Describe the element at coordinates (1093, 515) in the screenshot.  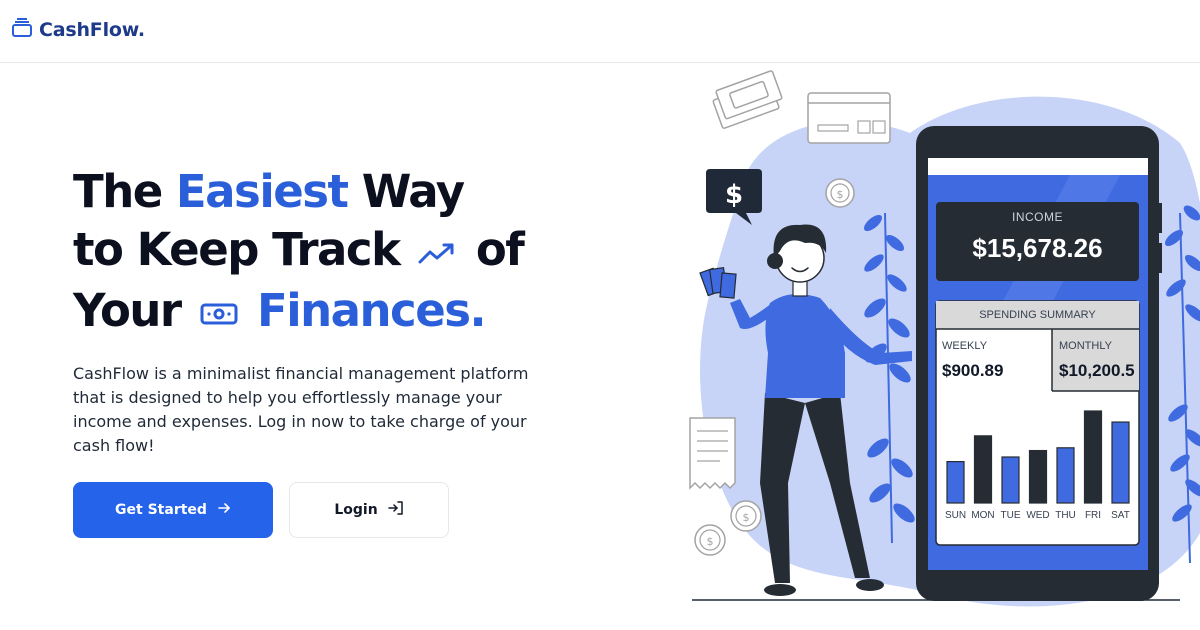
I see `day-label-fri: FRI` at that location.